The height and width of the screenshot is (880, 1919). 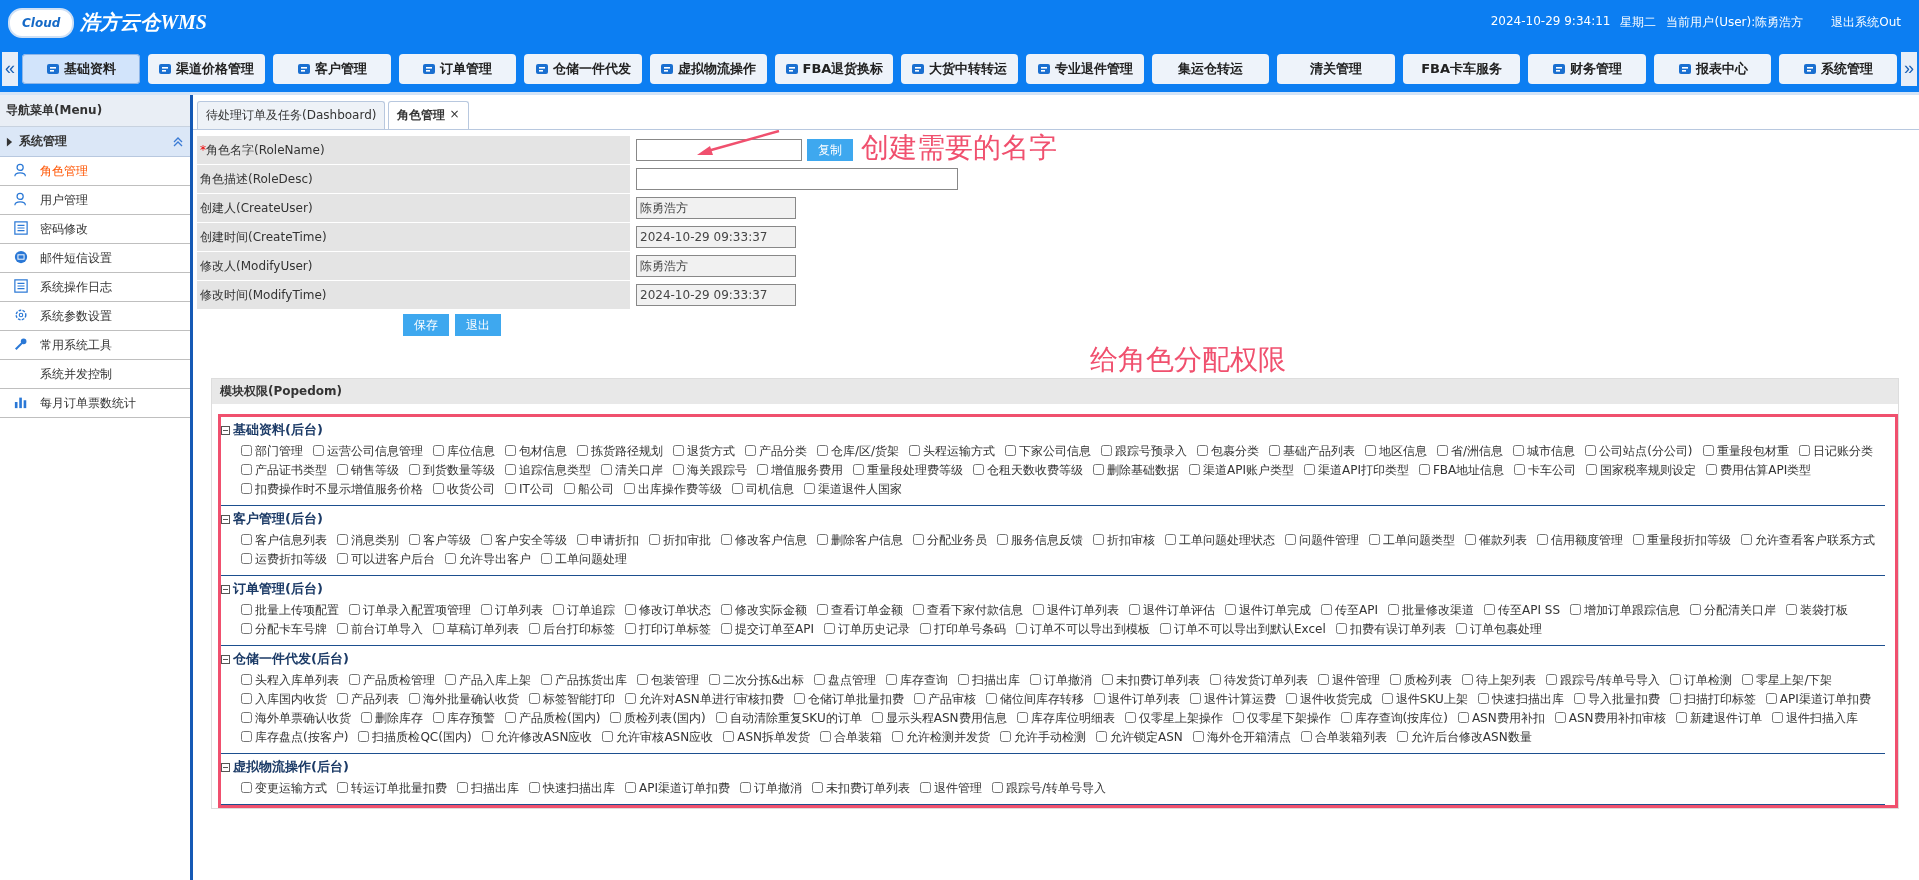 I want to click on nav-tab: 仓储一件代发, so click(x=583, y=68).